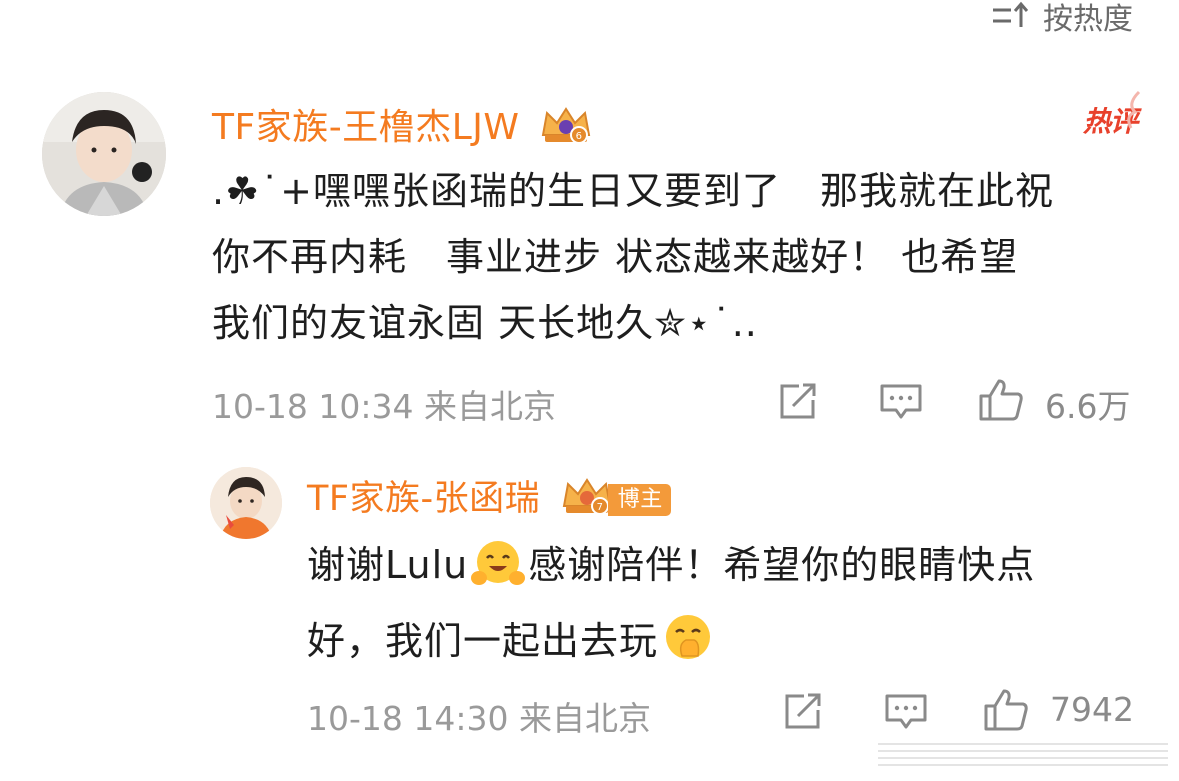 The height and width of the screenshot is (781, 1179). Describe the element at coordinates (384, 406) in the screenshot. I see `comment-meta: 10-18 10:34 来自北京` at that location.